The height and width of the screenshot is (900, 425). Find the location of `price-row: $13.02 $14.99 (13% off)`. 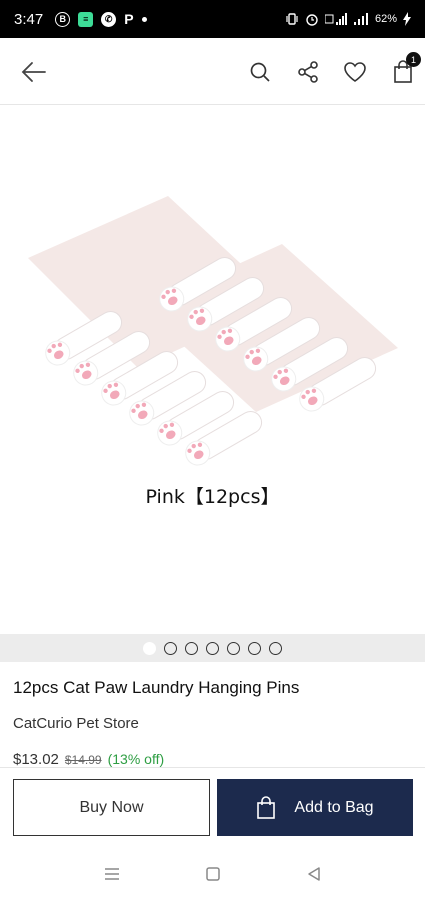

price-row: $13.02 $14.99 (13% off) is located at coordinates (88, 759).